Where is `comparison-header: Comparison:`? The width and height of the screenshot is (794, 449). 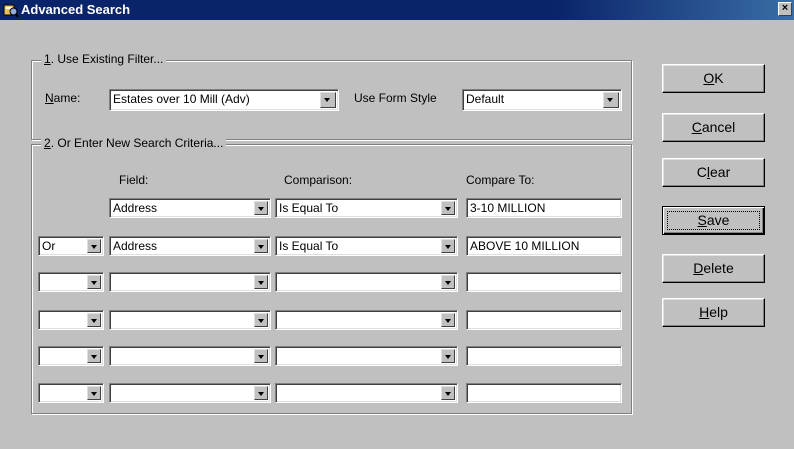 comparison-header: Comparison: is located at coordinates (318, 180).